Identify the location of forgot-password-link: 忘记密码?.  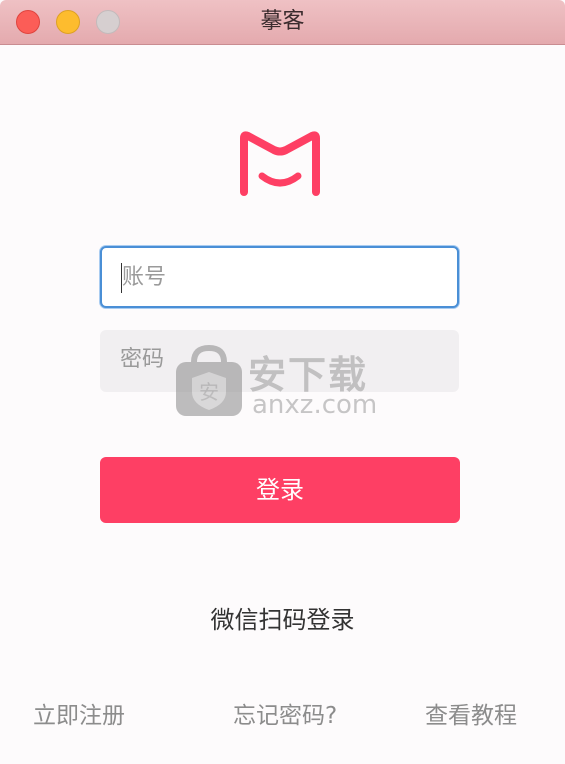
(285, 713).